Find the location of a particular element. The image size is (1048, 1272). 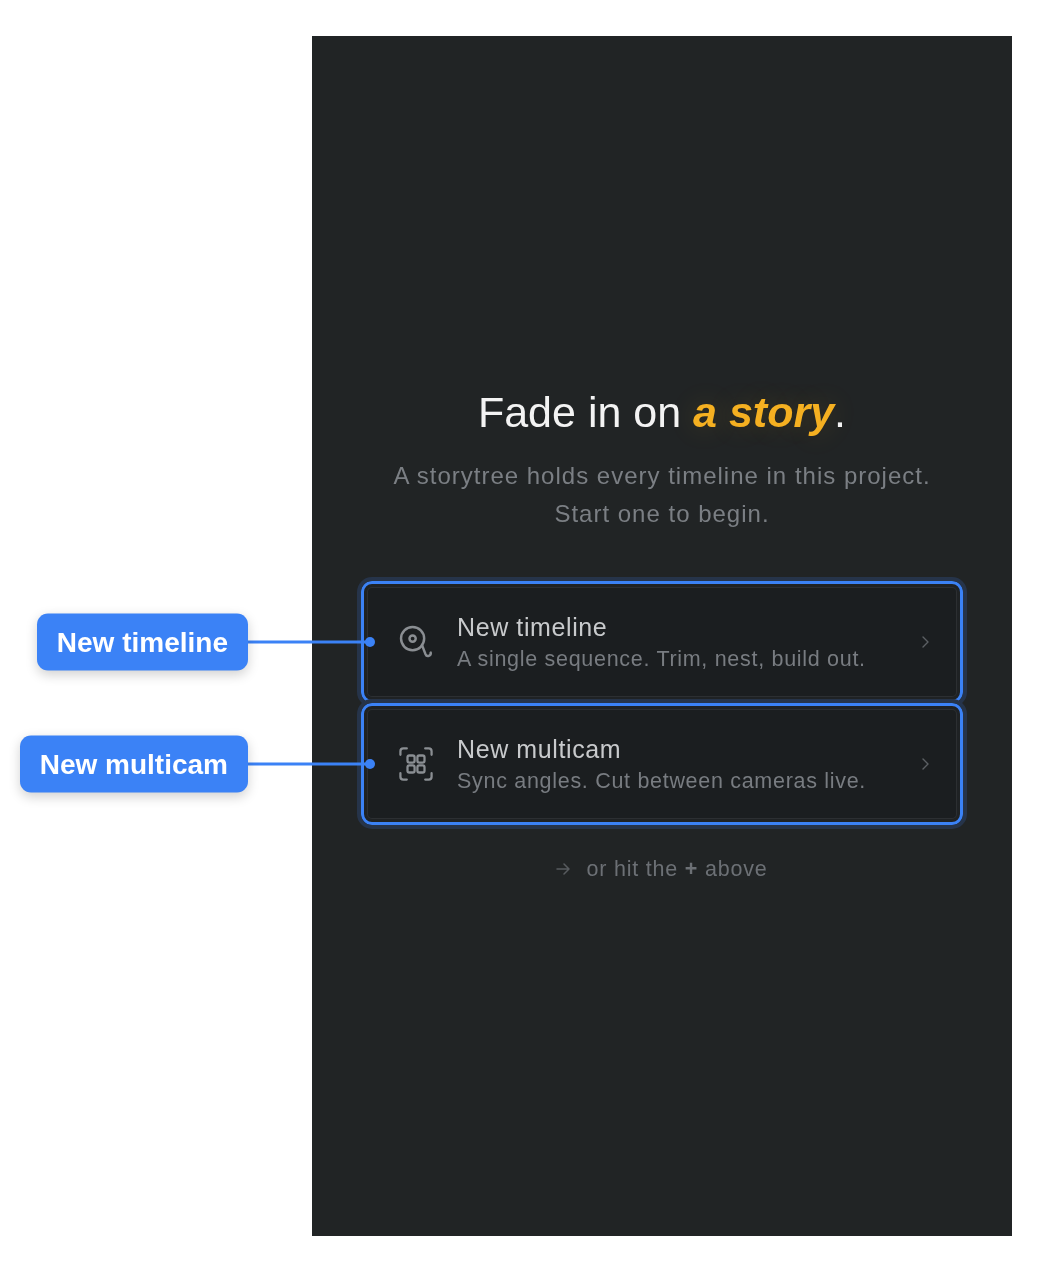

option-card: New multicam Sync angles. Cut between cameras live. is located at coordinates (662, 764).